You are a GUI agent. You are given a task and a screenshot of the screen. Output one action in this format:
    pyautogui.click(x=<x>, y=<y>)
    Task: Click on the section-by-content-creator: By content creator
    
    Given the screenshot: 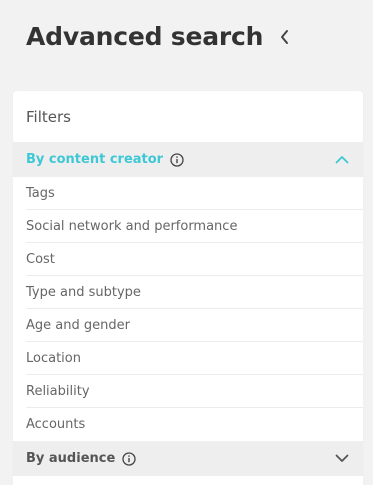 What is the action you would take?
    pyautogui.click(x=188, y=159)
    